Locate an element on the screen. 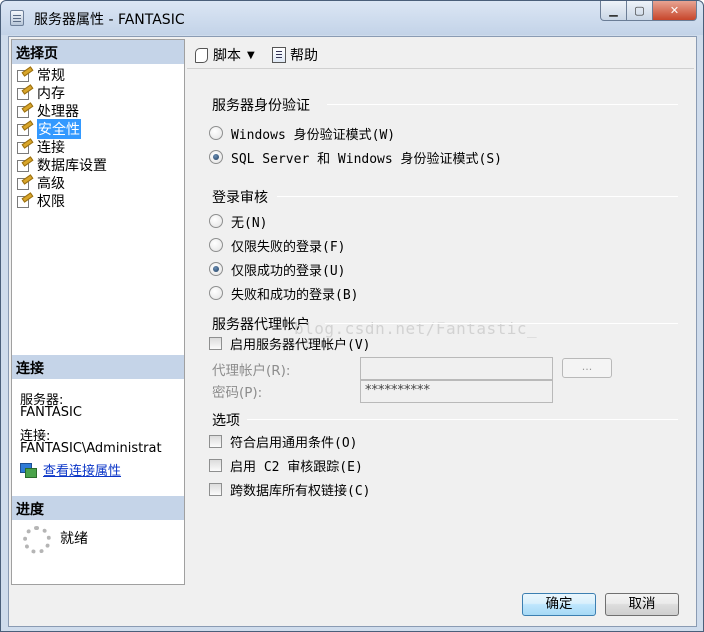  view-connection-properties-link: 查看连接属性 is located at coordinates (82, 469).